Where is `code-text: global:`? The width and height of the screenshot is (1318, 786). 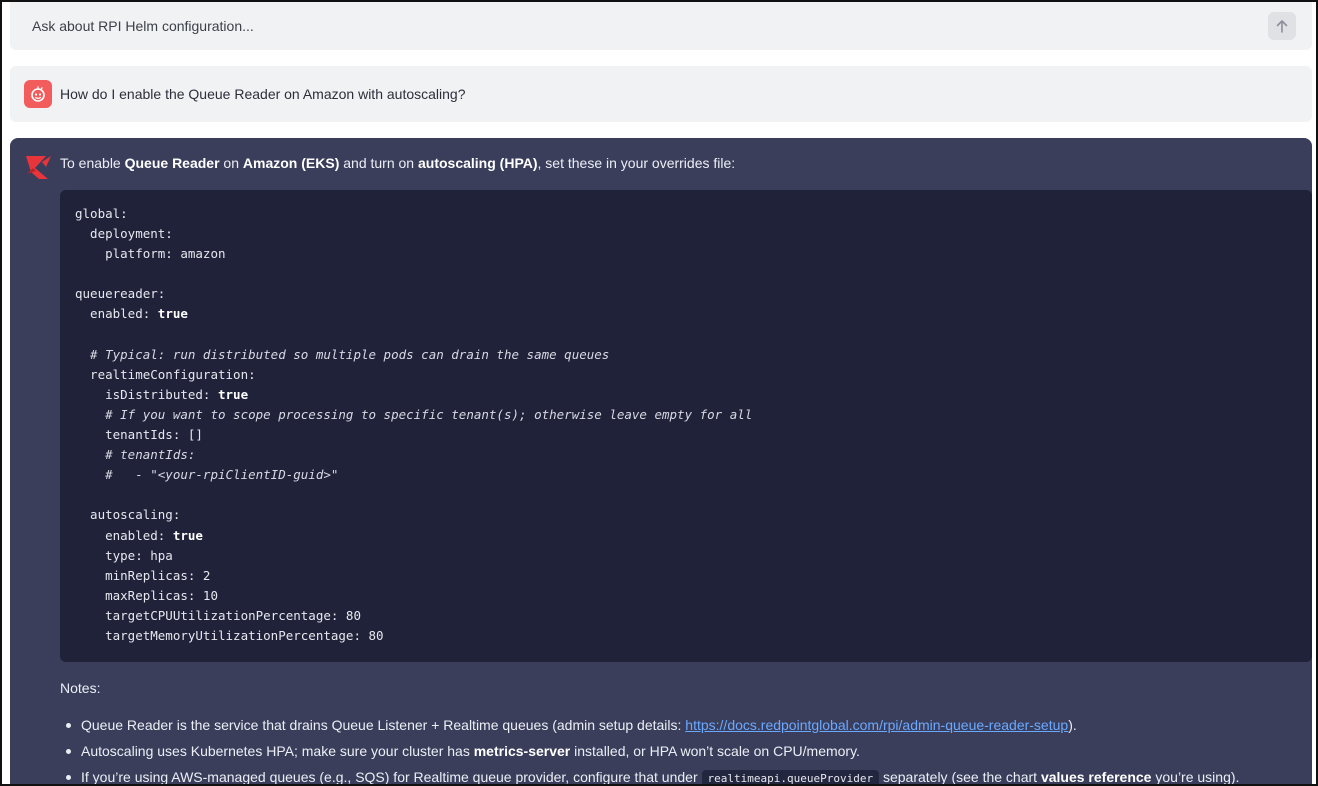 code-text: global: is located at coordinates (101, 213).